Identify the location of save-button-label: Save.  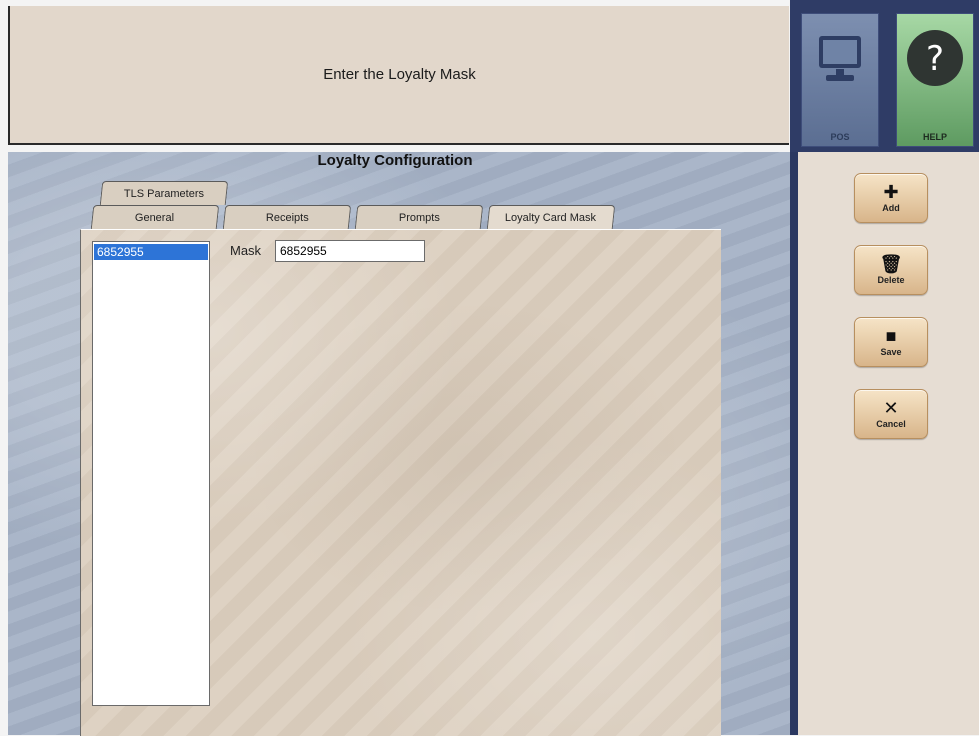
(891, 352).